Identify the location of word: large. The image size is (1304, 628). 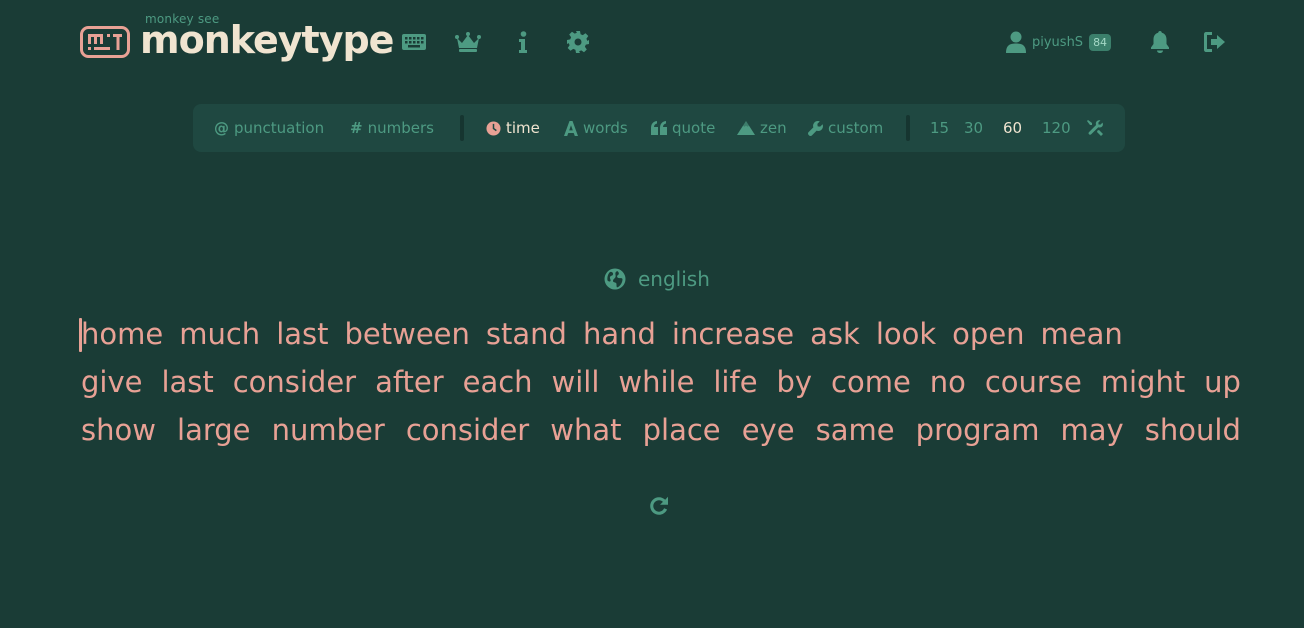
(214, 430).